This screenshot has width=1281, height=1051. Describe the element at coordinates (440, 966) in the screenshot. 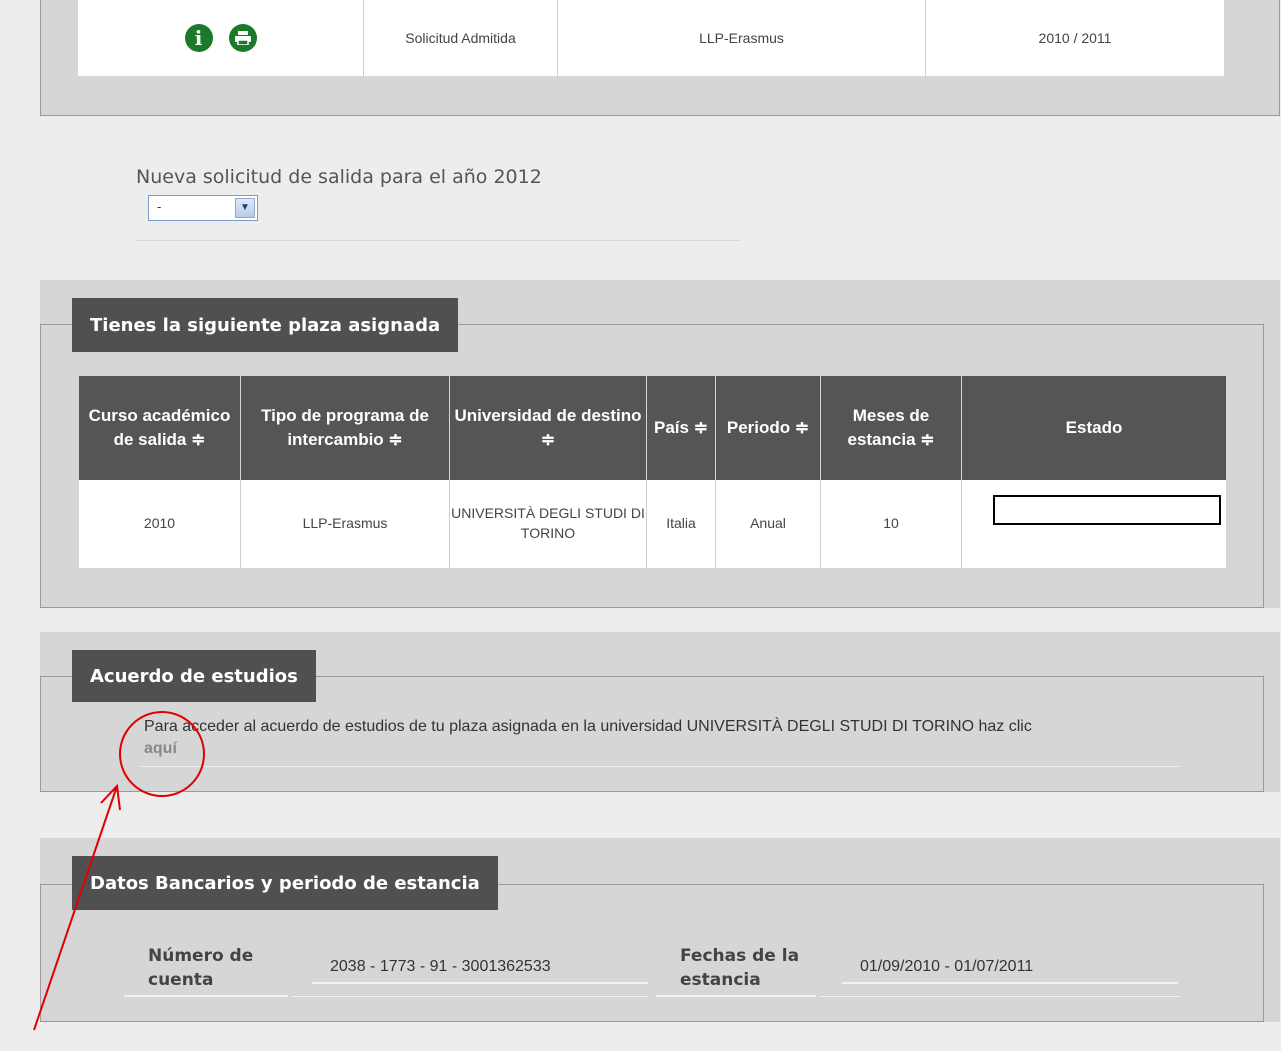

I see `account-value: 2038 - 1773 - 91 - 3001362533` at that location.